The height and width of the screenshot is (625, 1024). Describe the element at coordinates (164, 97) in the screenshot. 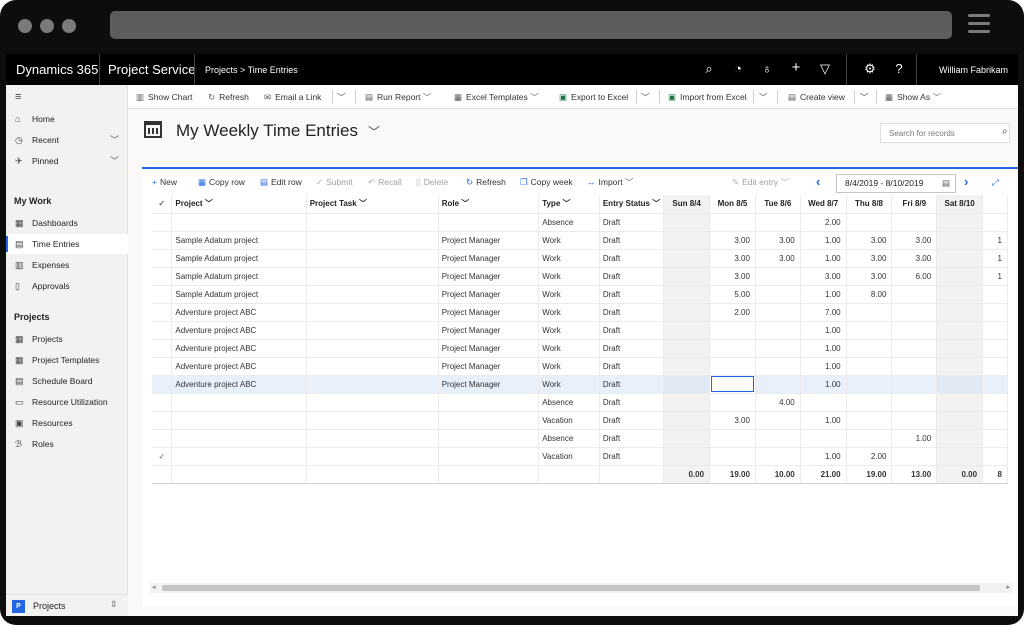

I see `show-chart-button: ▥ Show Chart` at that location.